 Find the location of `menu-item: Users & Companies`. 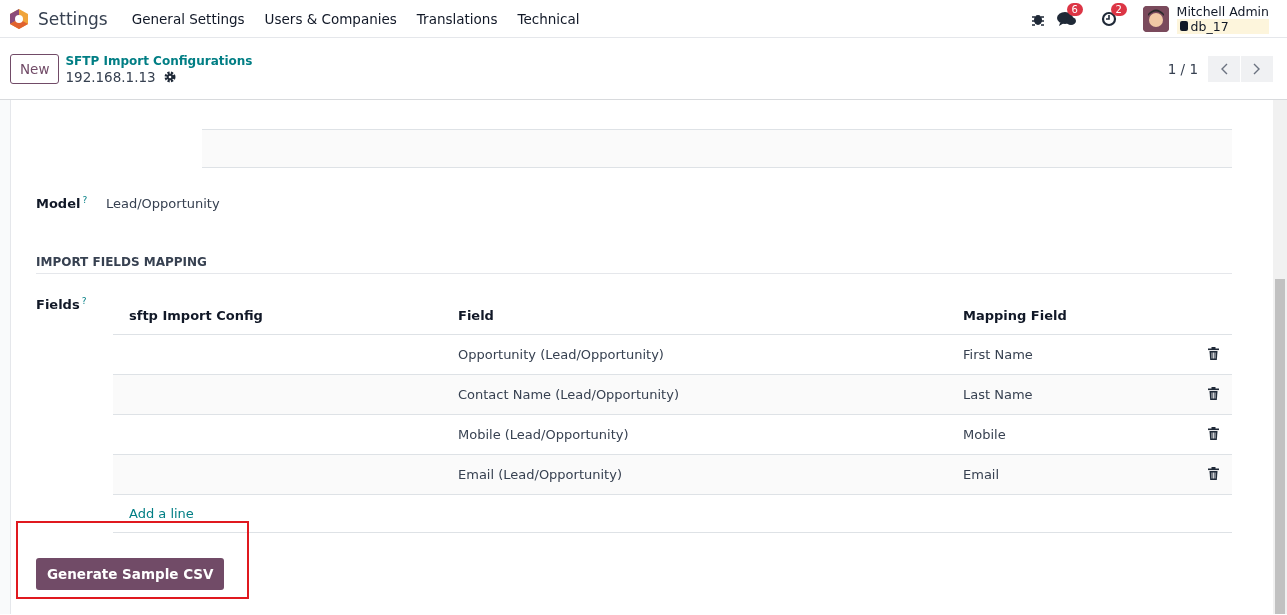

menu-item: Users & Companies is located at coordinates (330, 18).